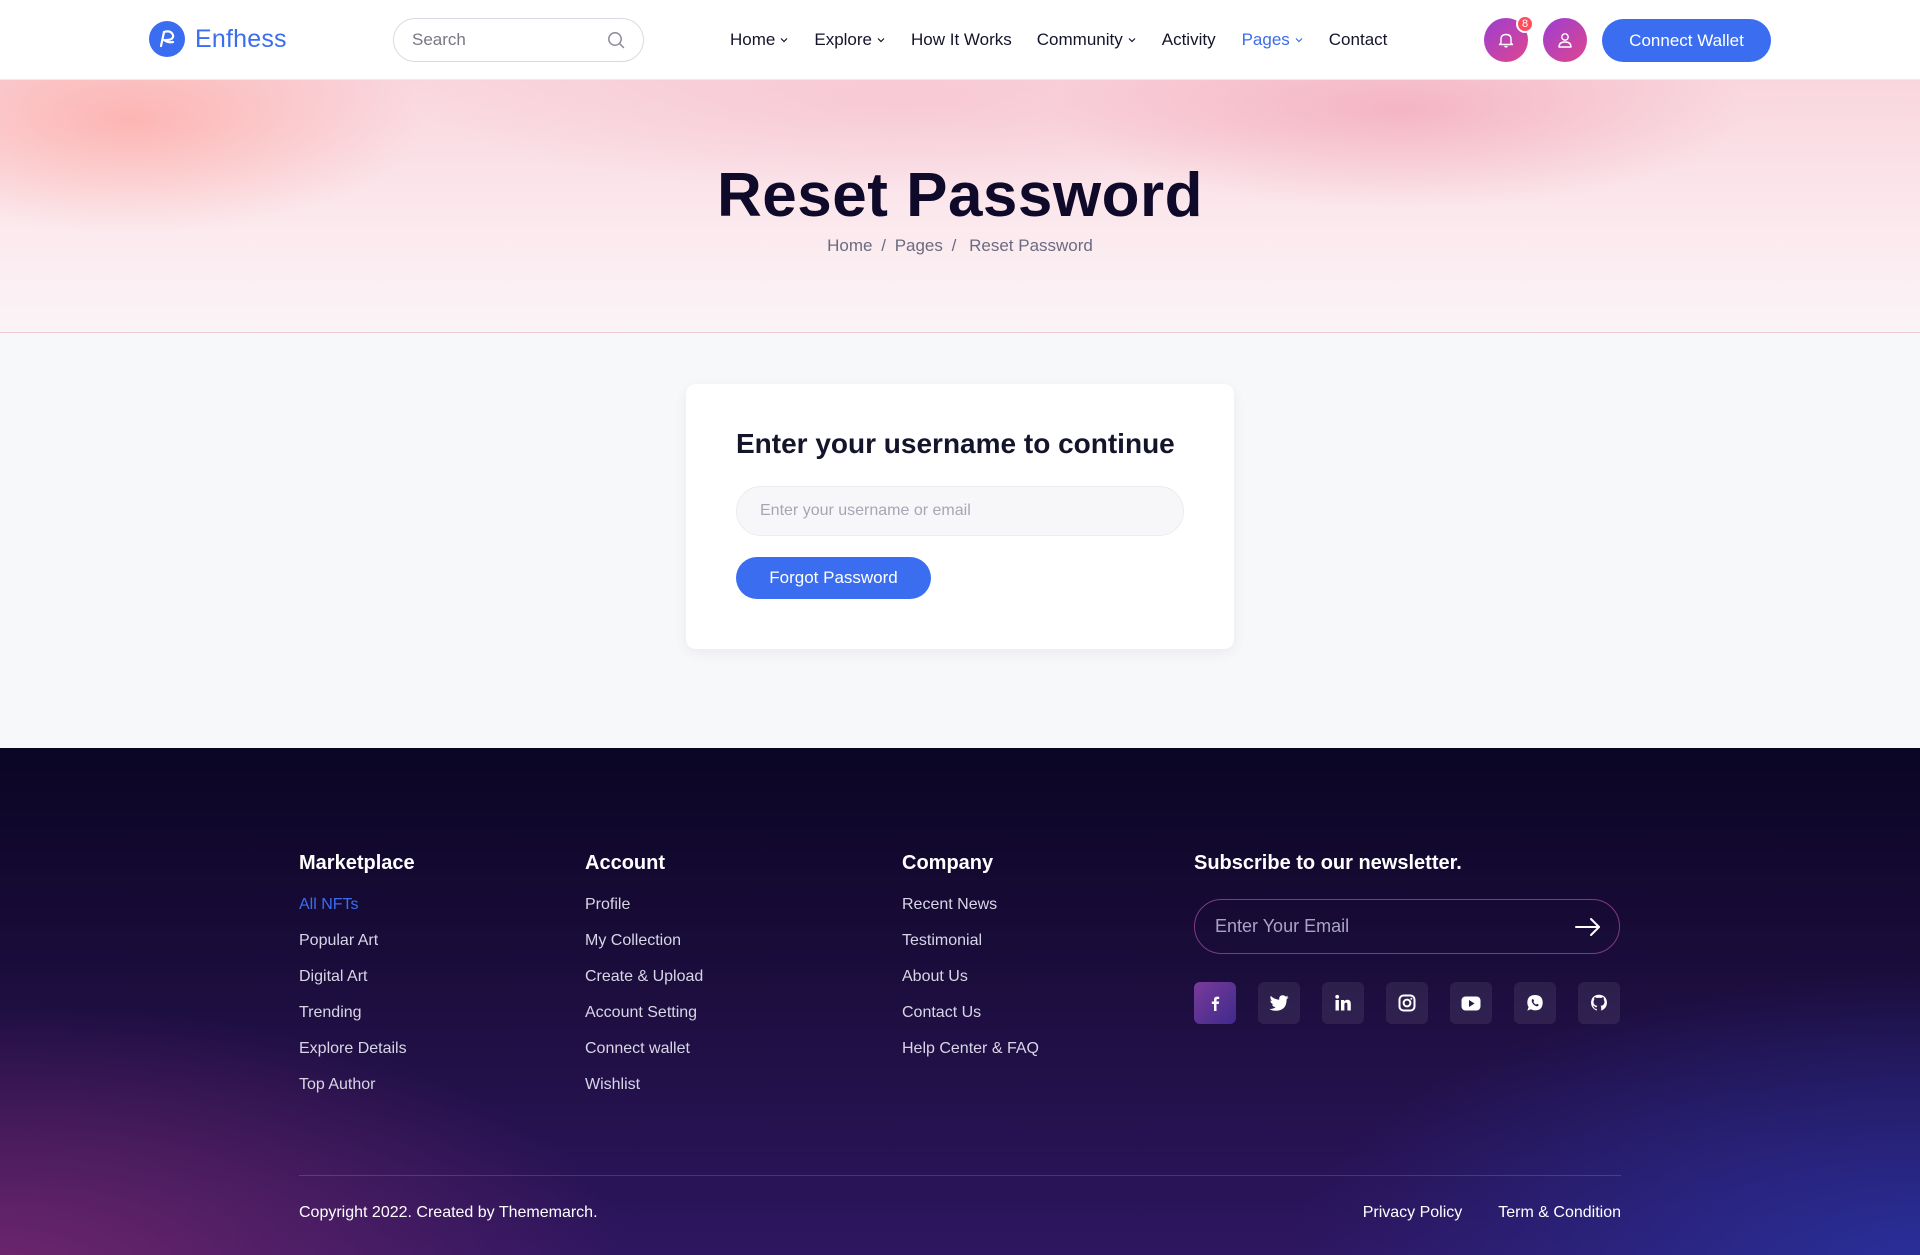  I want to click on newsletter-title: Subscribe to our newsletter., so click(1328, 863).